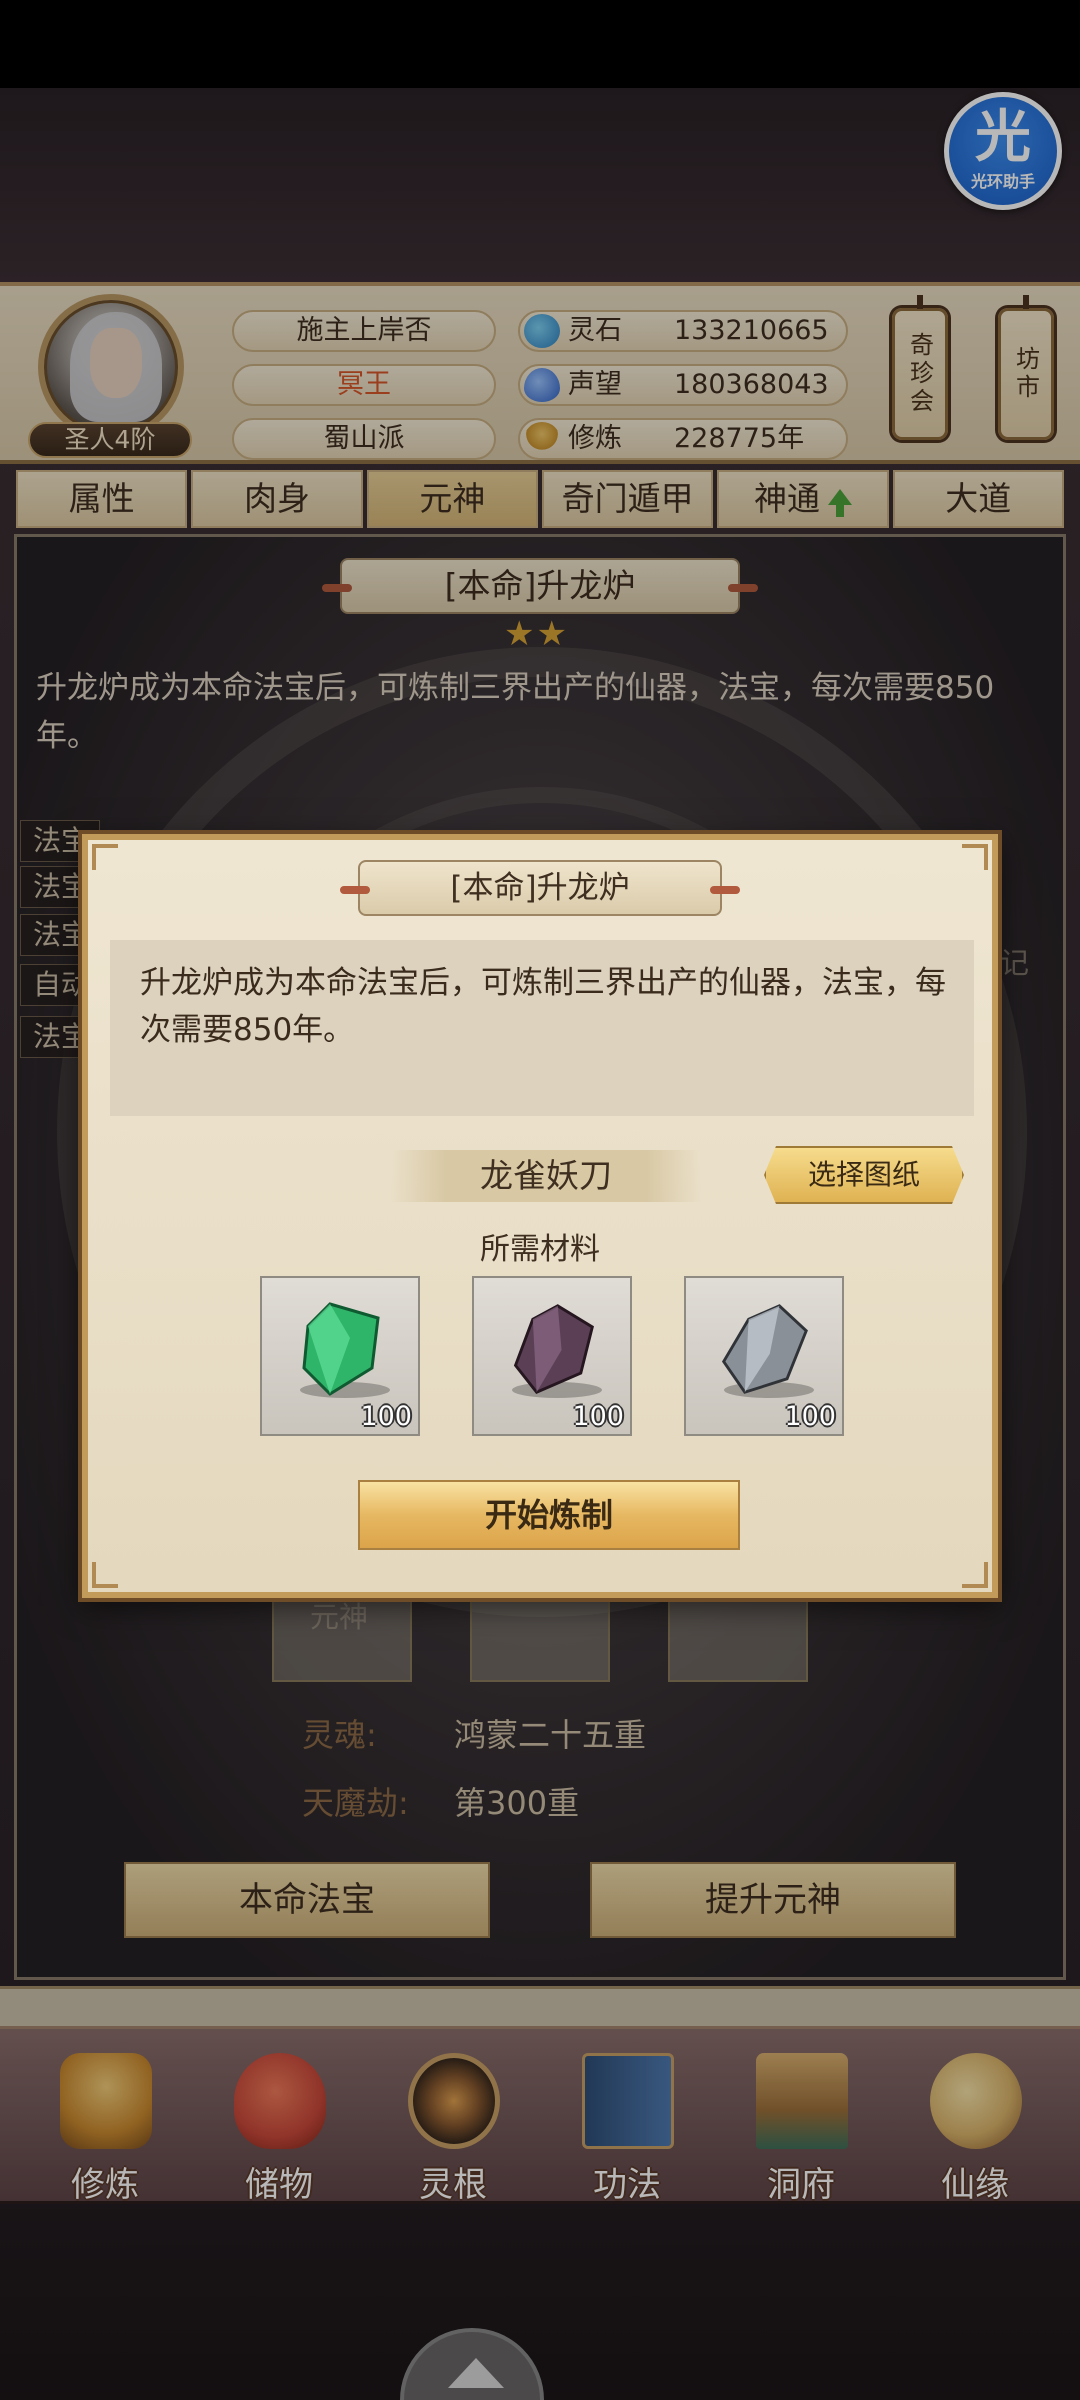 This screenshot has height=2400, width=1080. Describe the element at coordinates (549, 1515) in the screenshot. I see `start-crafting-button: 开始炼制` at that location.